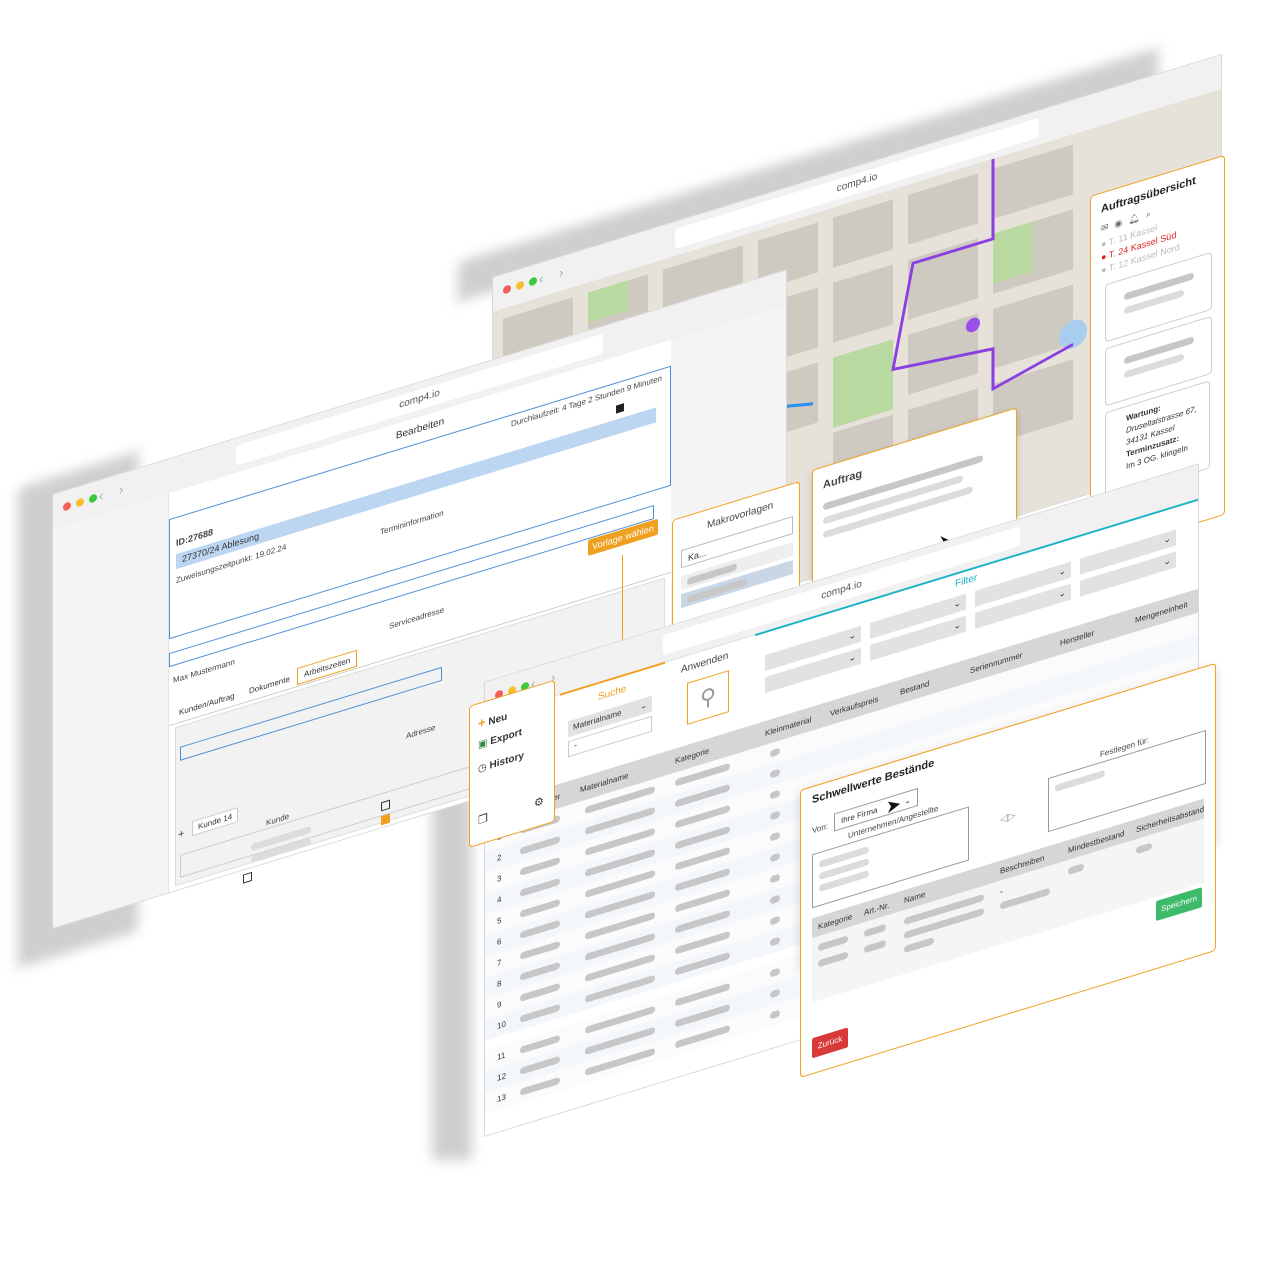 The image size is (1276, 1277). I want to click on plus-icon: +, so click(482, 722).